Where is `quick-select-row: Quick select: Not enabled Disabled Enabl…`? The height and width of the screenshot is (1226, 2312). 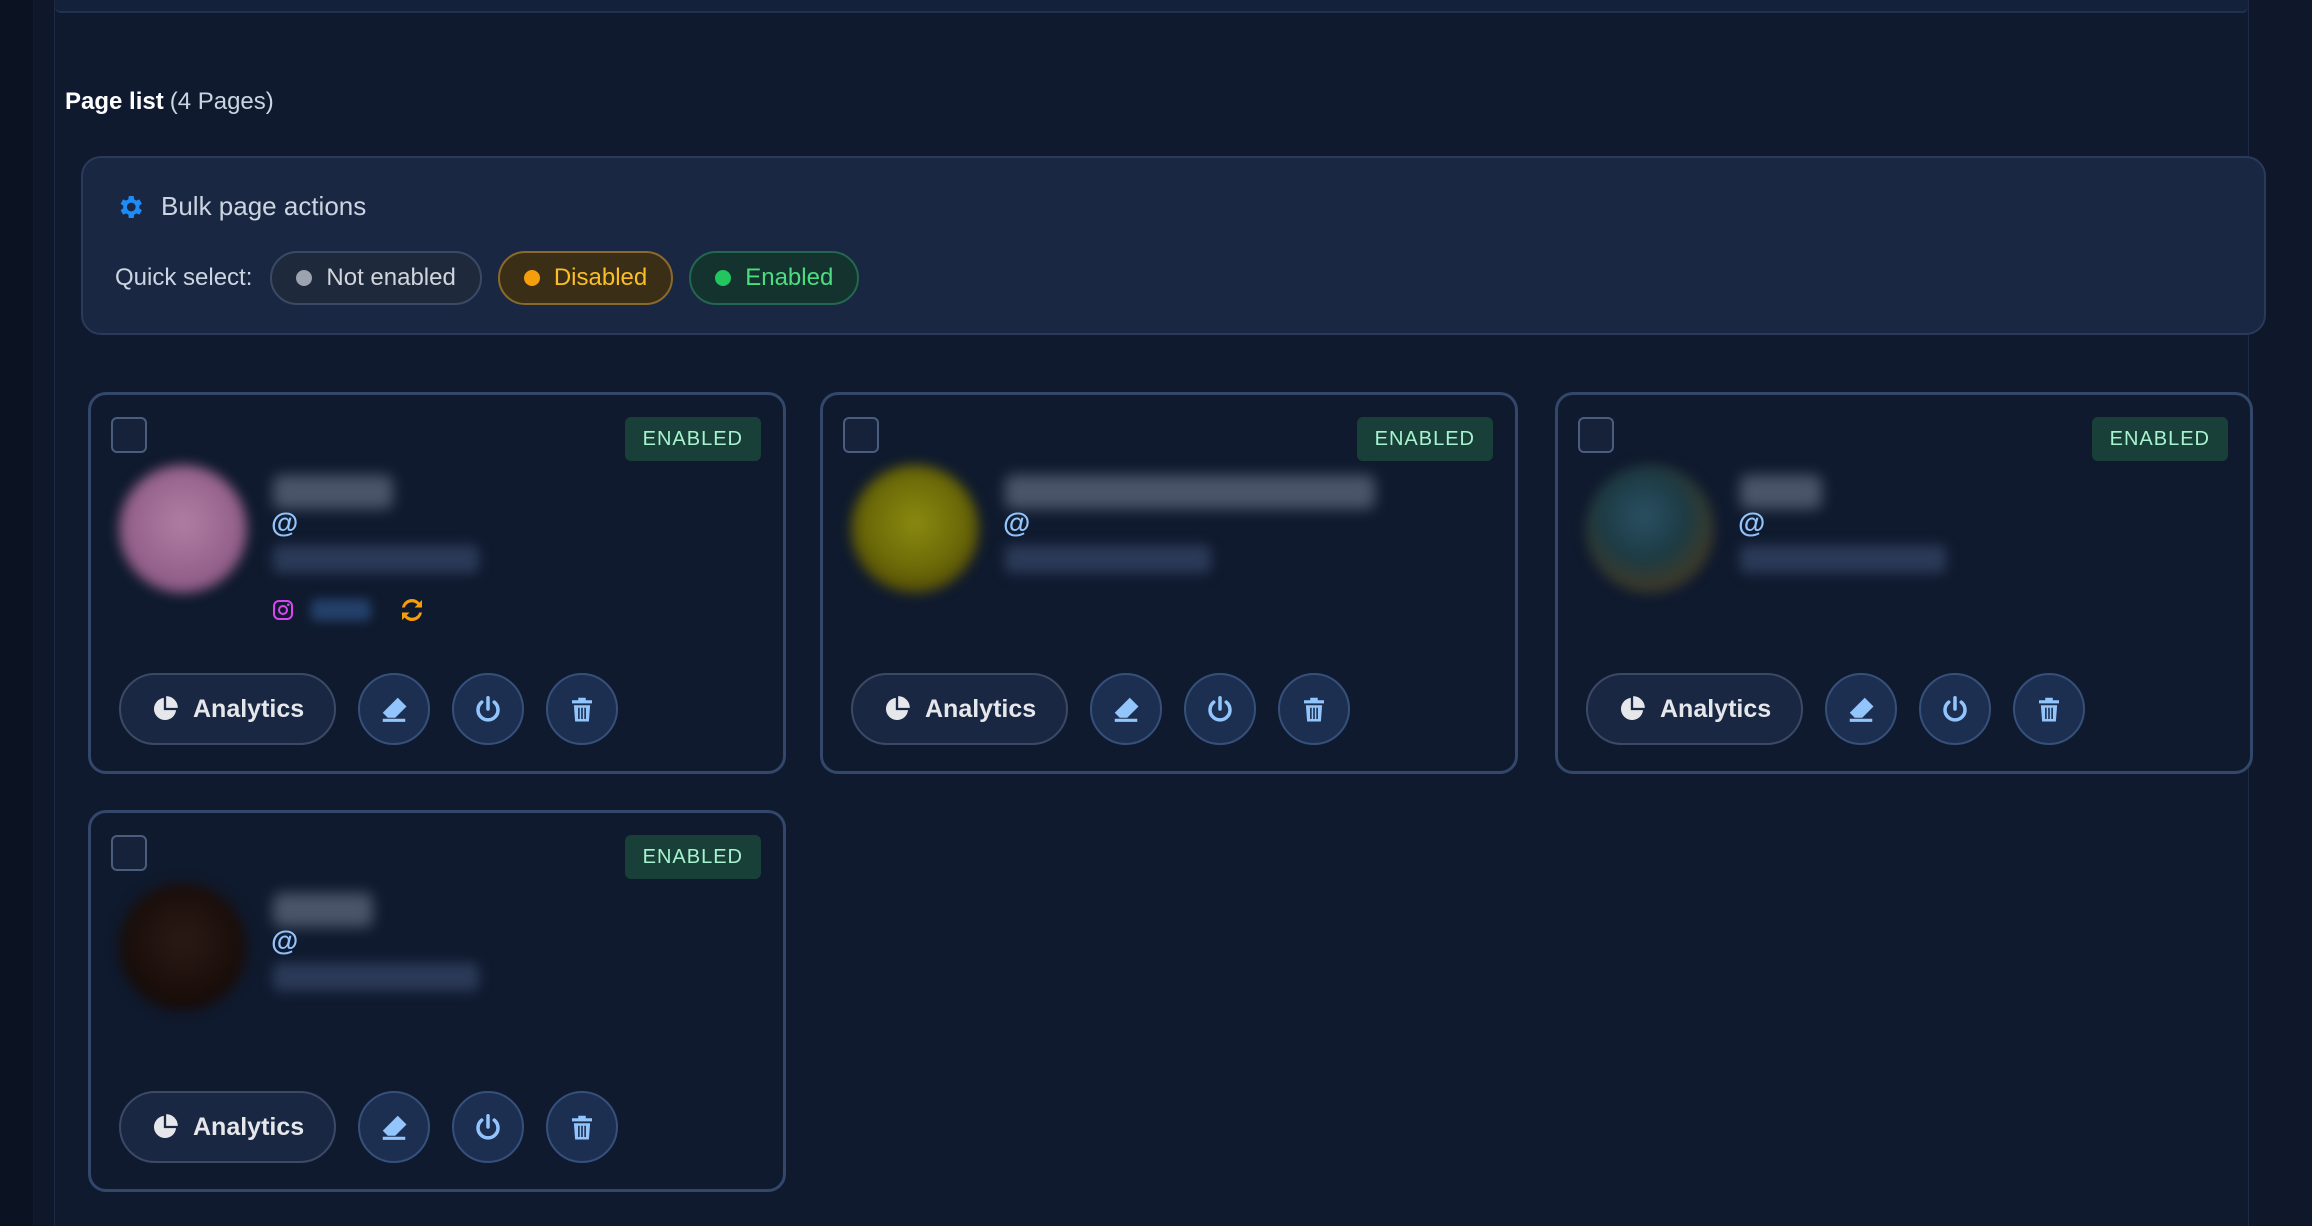 quick-select-row: Quick select: Not enabled Disabled Enabl… is located at coordinates (495, 278).